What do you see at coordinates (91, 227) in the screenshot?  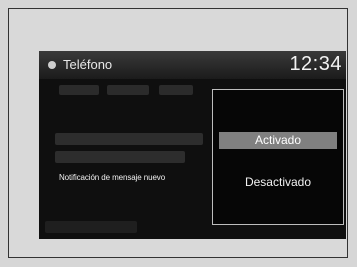 I see `bottom-bar` at bounding box center [91, 227].